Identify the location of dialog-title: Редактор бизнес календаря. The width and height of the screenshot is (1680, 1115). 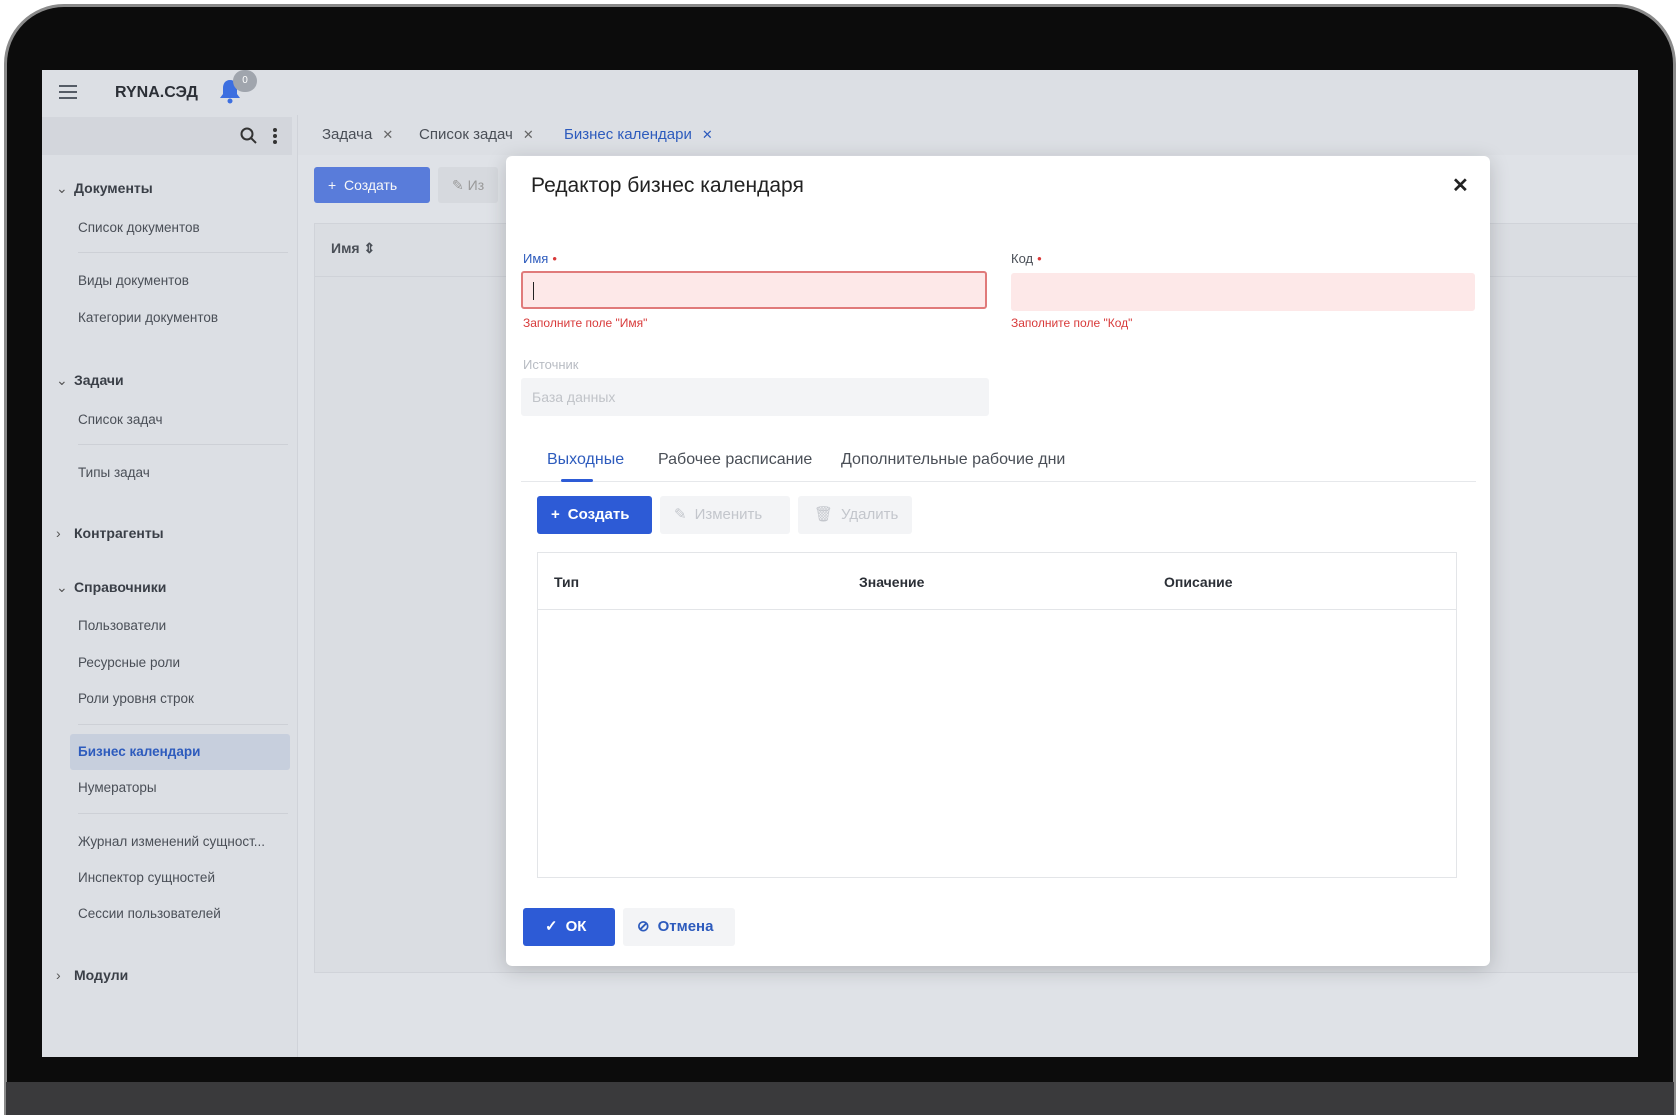
(667, 185).